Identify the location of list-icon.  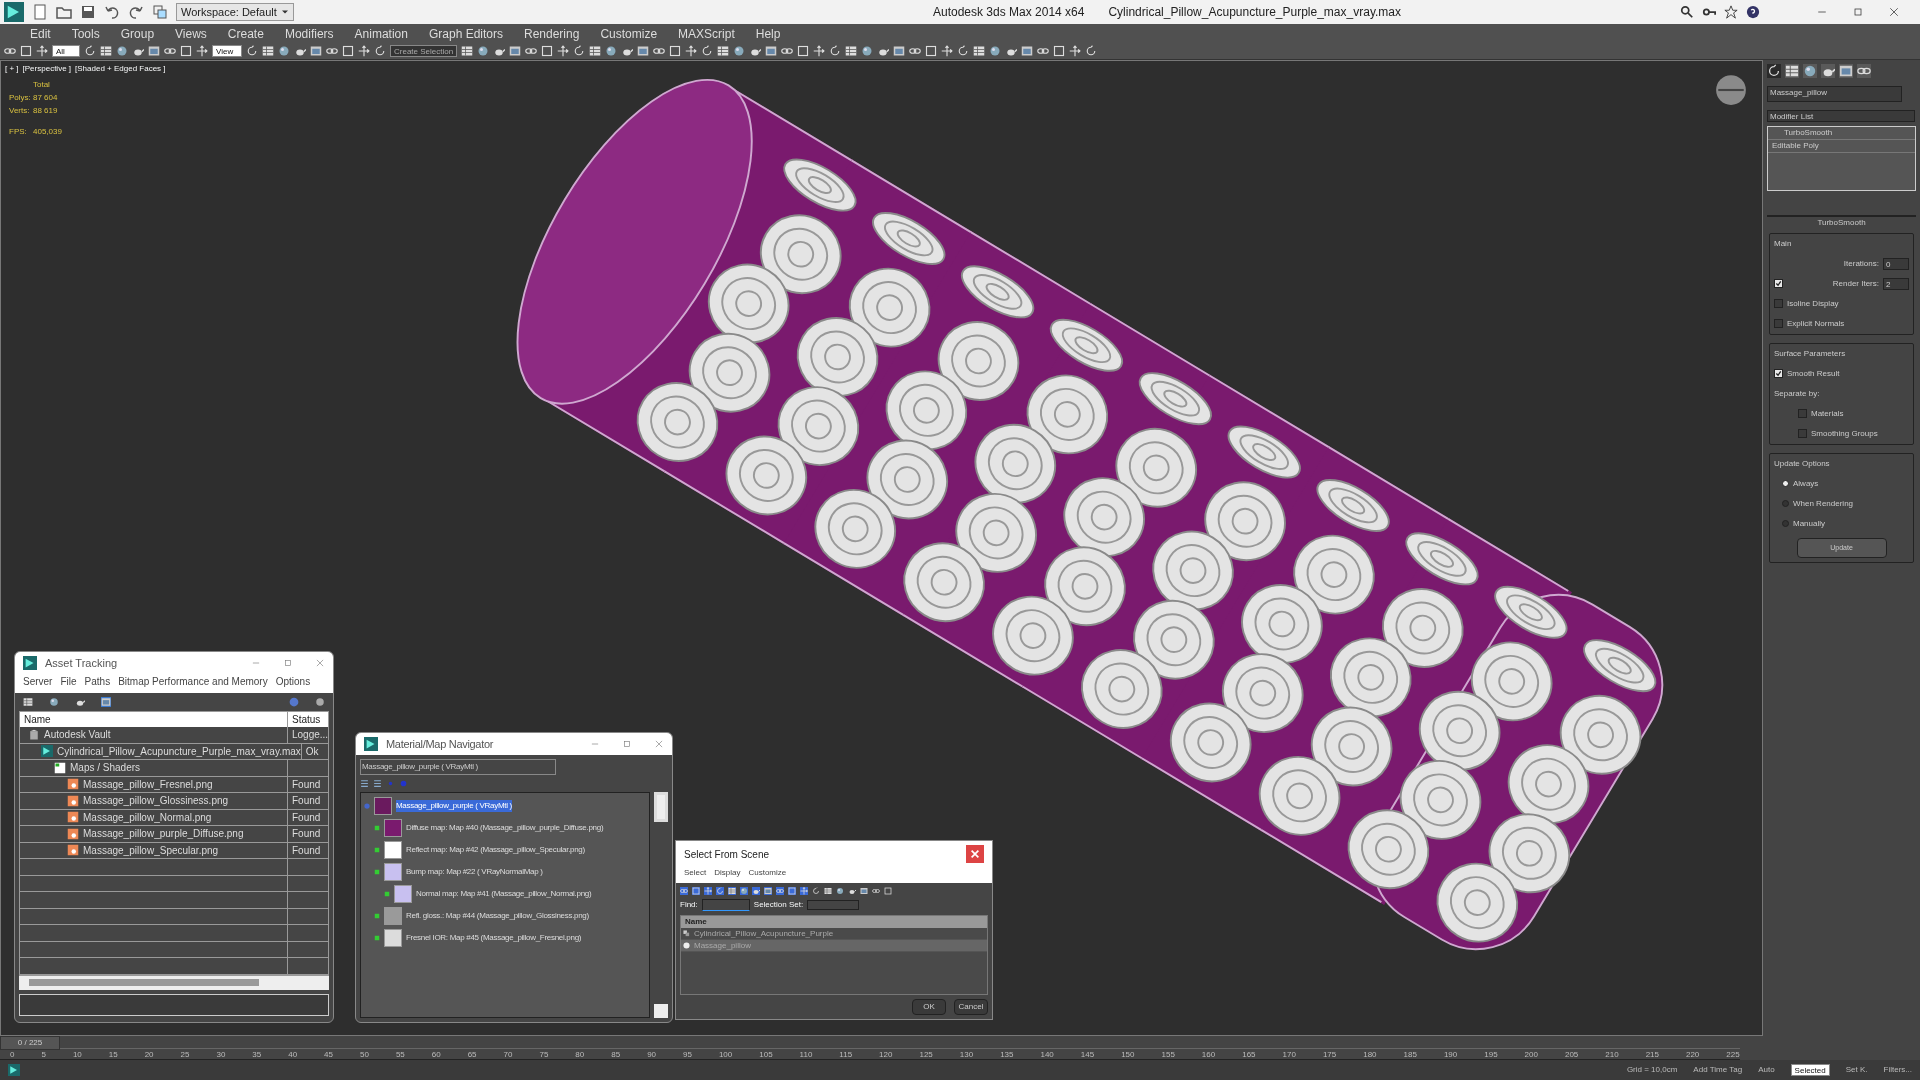
(364, 783).